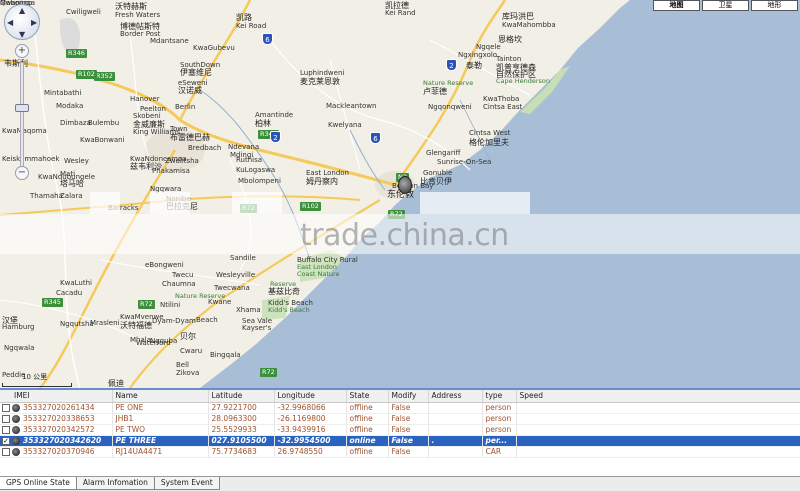 This screenshot has width=800, height=491. I want to click on map-place-label: Nature Reserve, so click(448, 83).